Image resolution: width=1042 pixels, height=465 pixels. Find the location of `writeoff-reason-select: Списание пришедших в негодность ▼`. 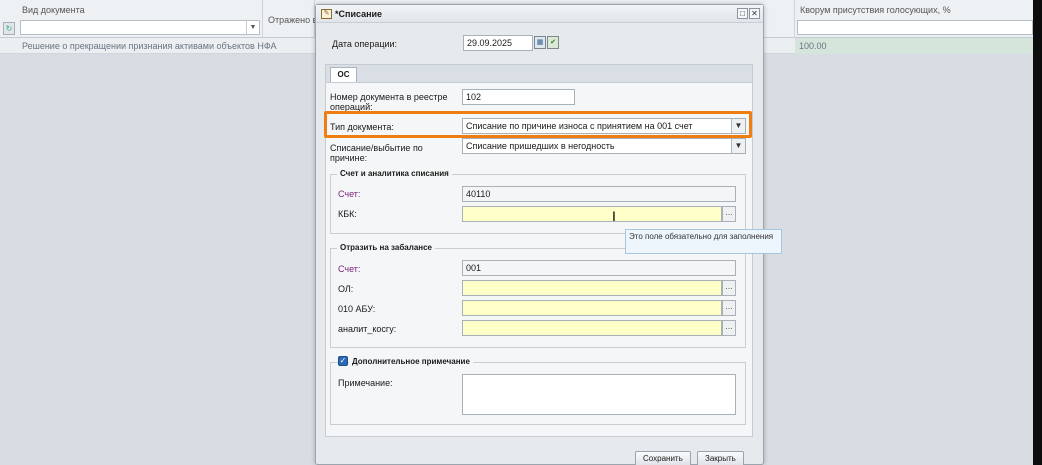

writeoff-reason-select: Списание пришедших в негодность ▼ is located at coordinates (604, 146).